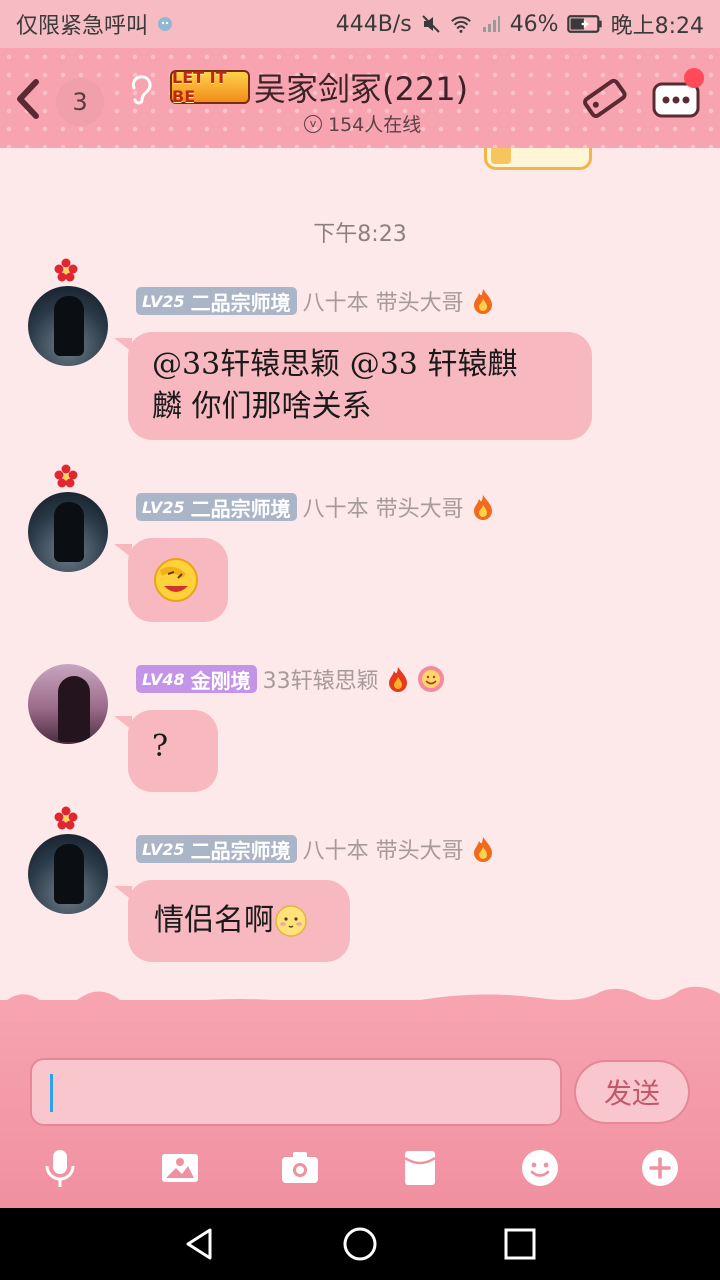 This screenshot has width=720, height=1280. What do you see at coordinates (632, 1092) in the screenshot?
I see `send-button: 发送` at bounding box center [632, 1092].